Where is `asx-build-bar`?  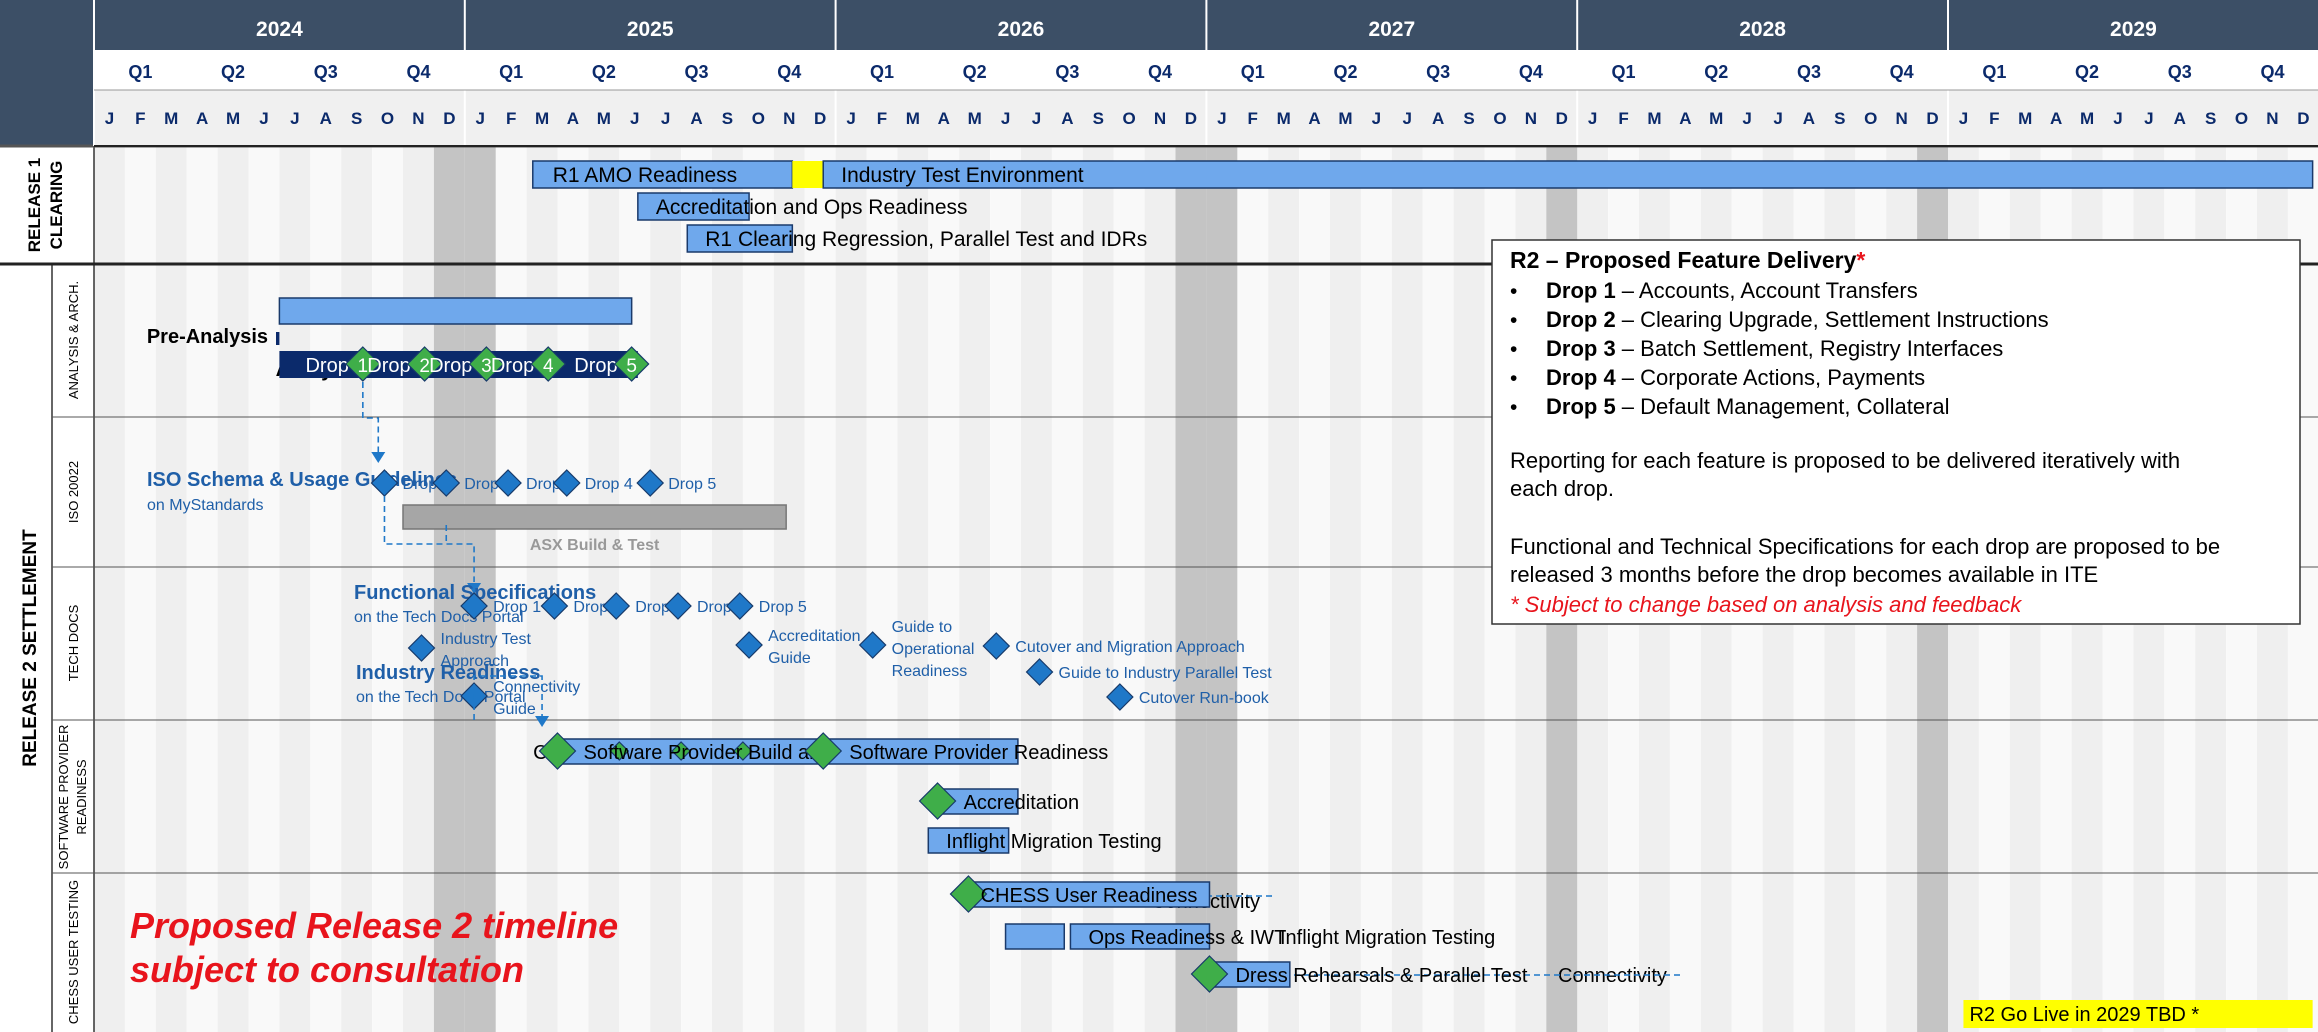
asx-build-bar is located at coordinates (594, 517).